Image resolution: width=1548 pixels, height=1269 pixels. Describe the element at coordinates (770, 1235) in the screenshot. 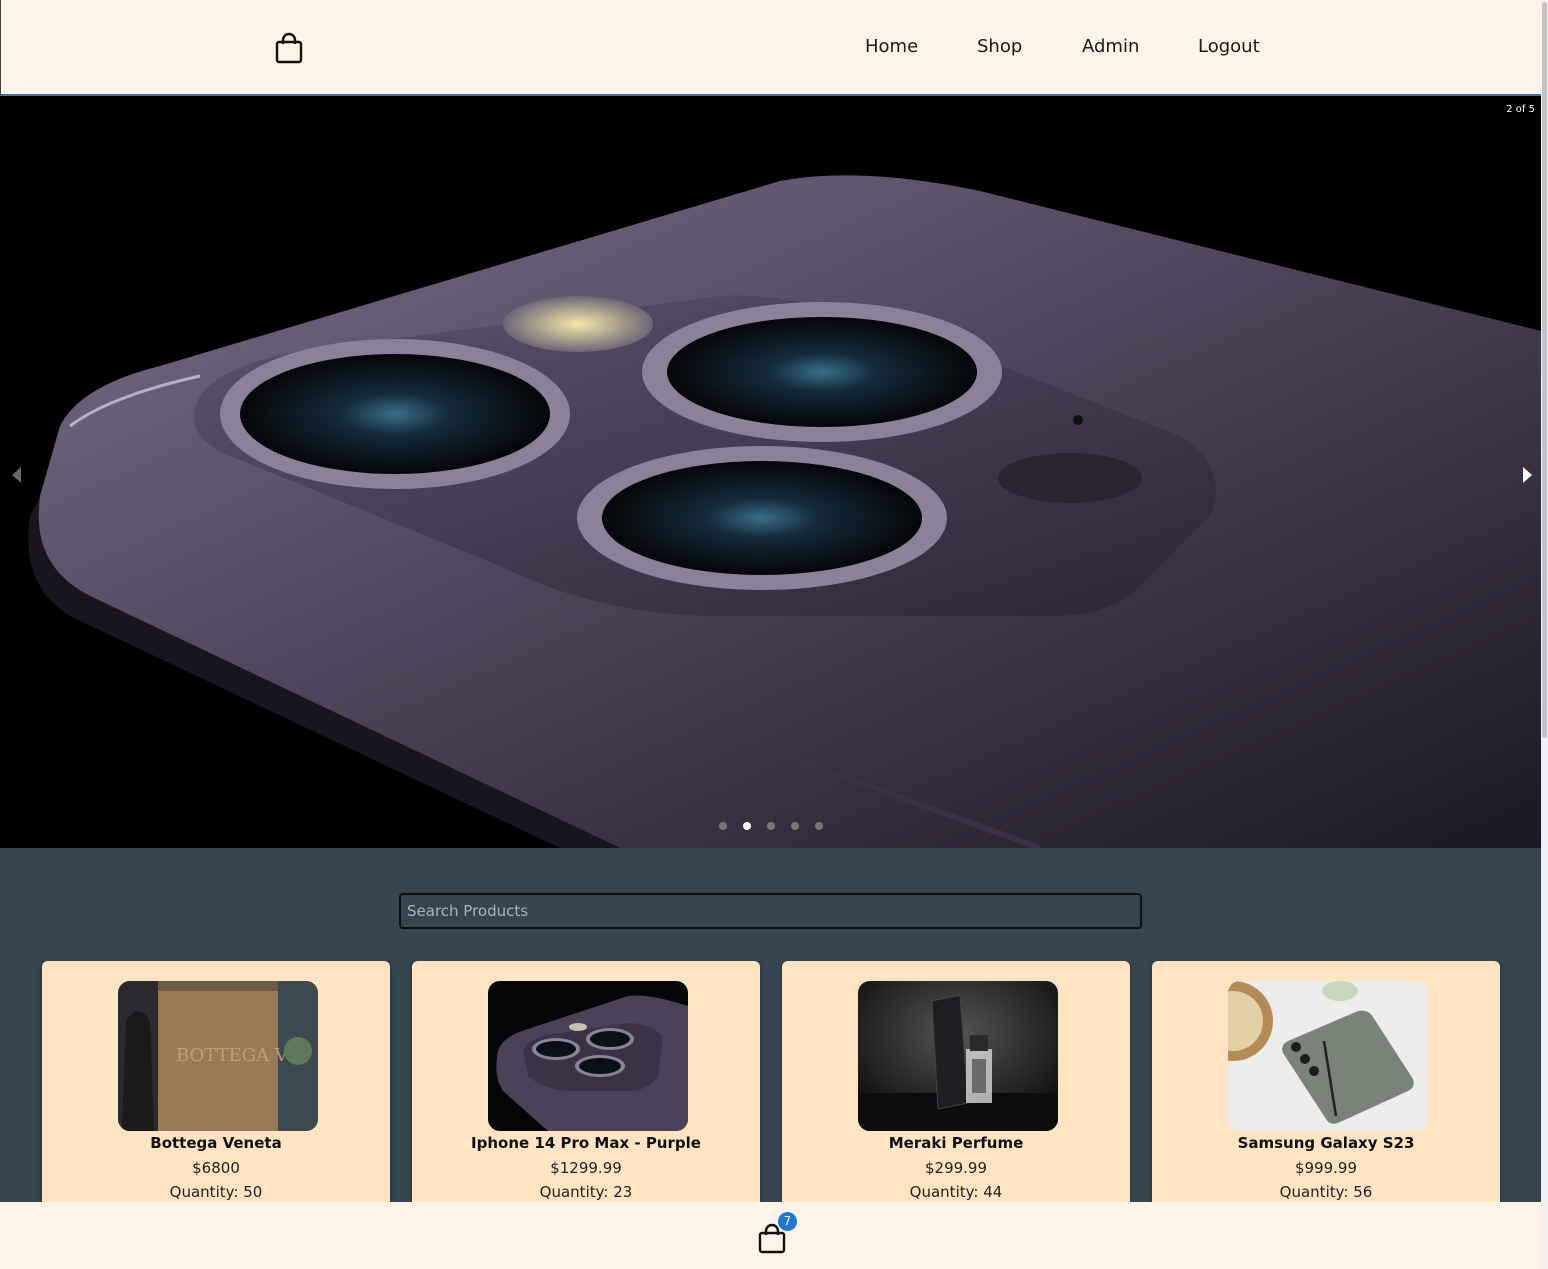

I see `cart-bar: 7` at that location.